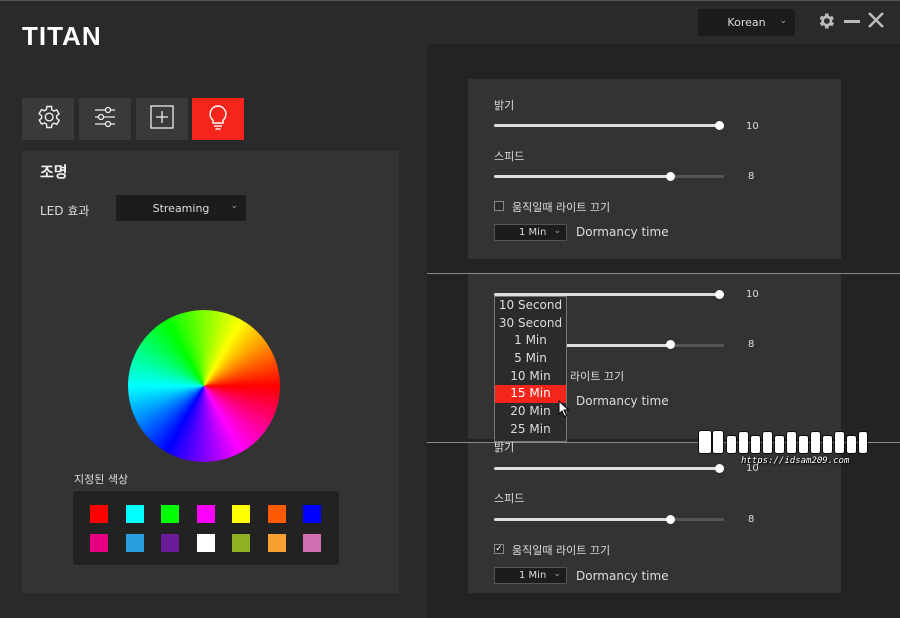 The width and height of the screenshot is (900, 618). Describe the element at coordinates (204, 386) in the screenshot. I see `color-wheel` at that location.